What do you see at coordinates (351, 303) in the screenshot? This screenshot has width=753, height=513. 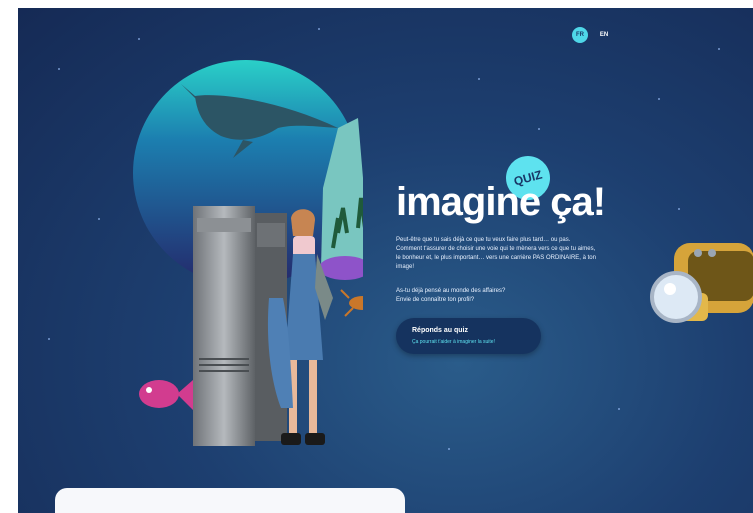 I see `crab-icon` at bounding box center [351, 303].